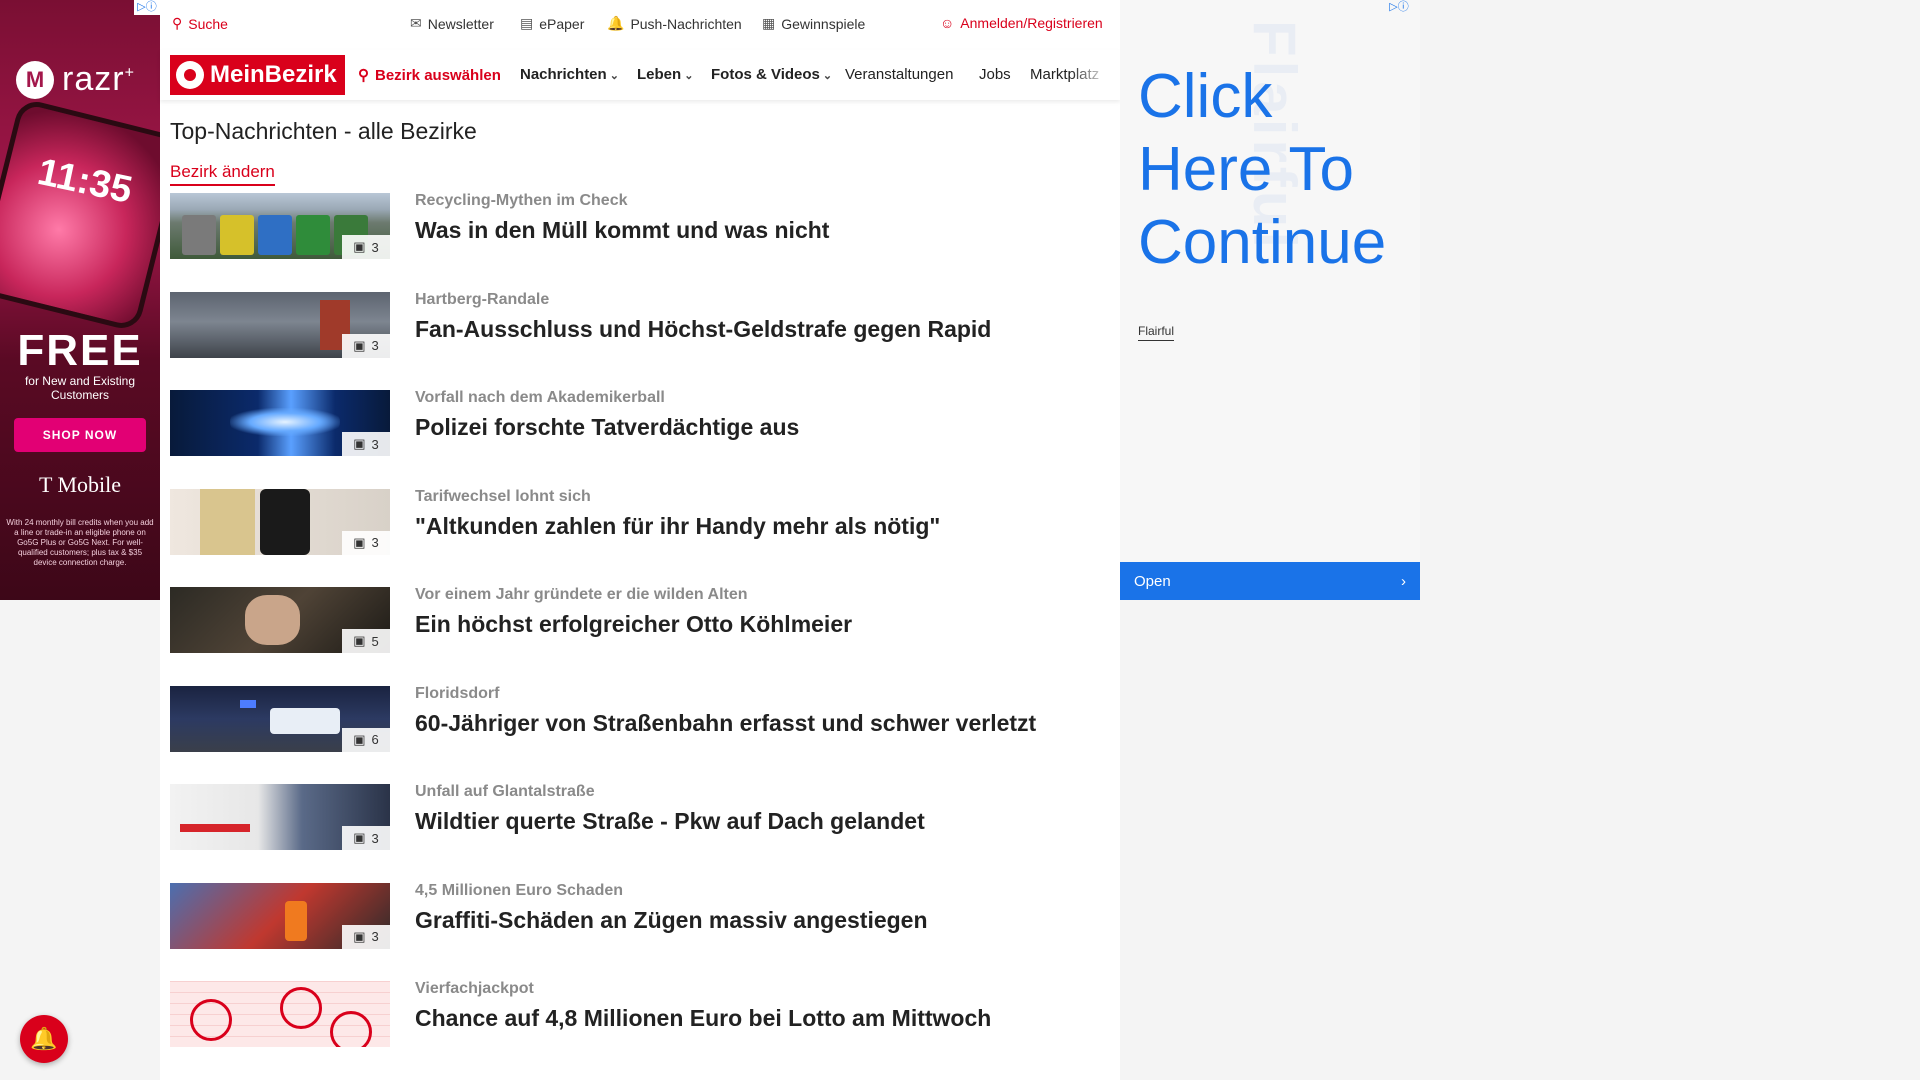  I want to click on select-district-button: ⚲ Bezirk auswählen, so click(429, 75).